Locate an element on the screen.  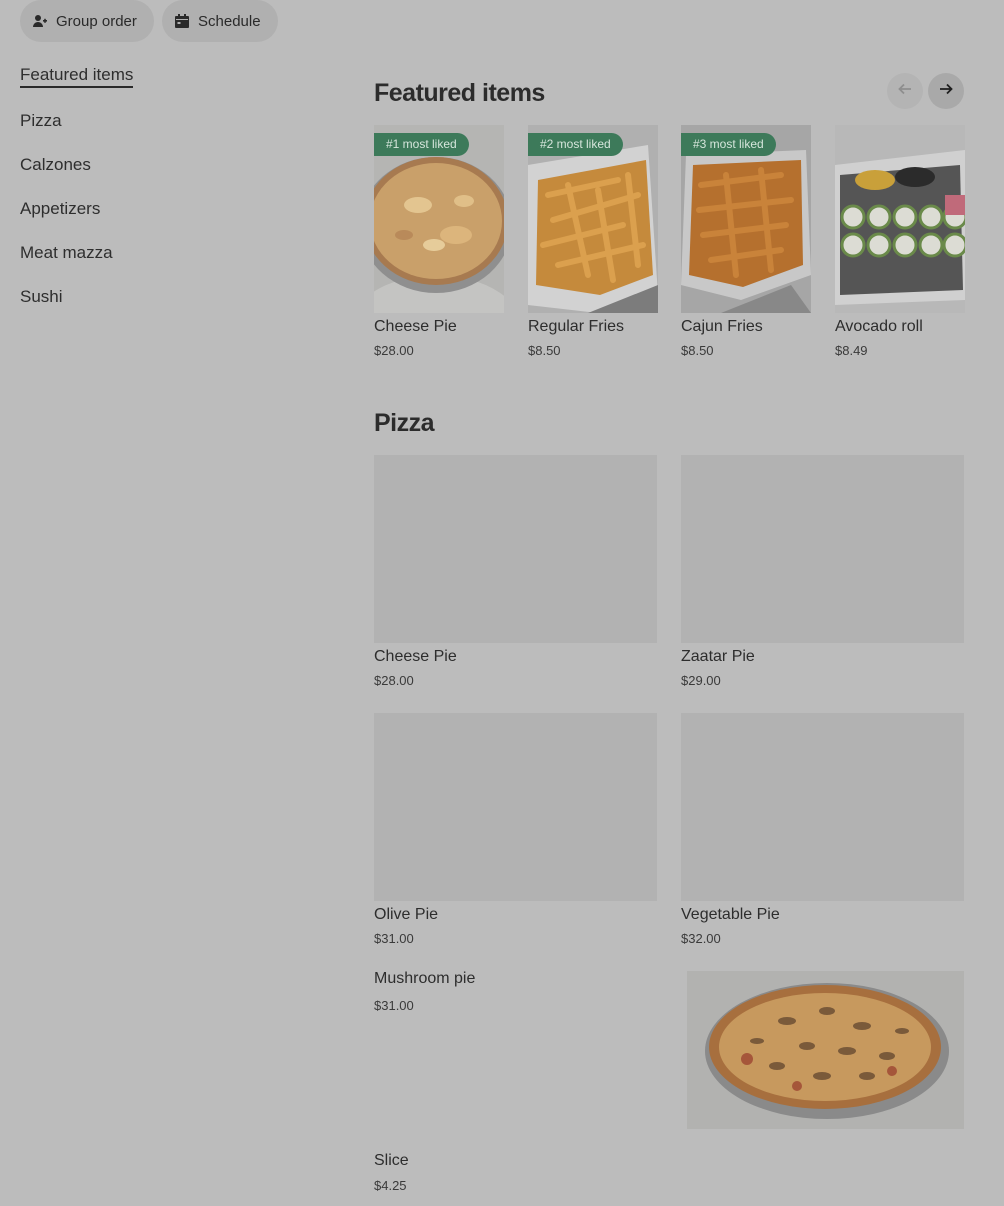
menu-item-card: Zaatar Pie $29.00 is located at coordinates (822, 571).